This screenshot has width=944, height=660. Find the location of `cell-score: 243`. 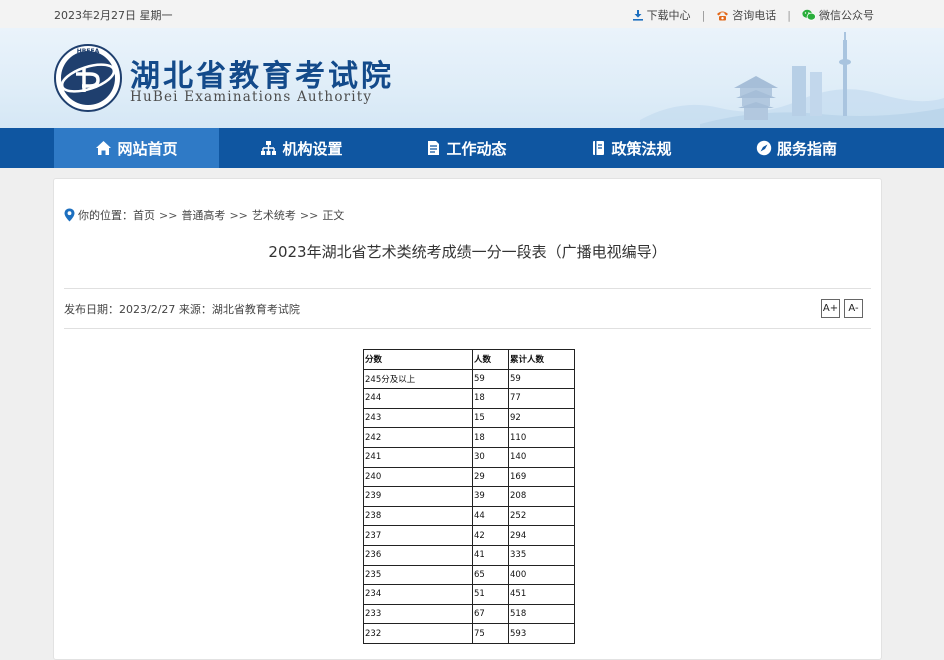

cell-score: 243 is located at coordinates (418, 418).